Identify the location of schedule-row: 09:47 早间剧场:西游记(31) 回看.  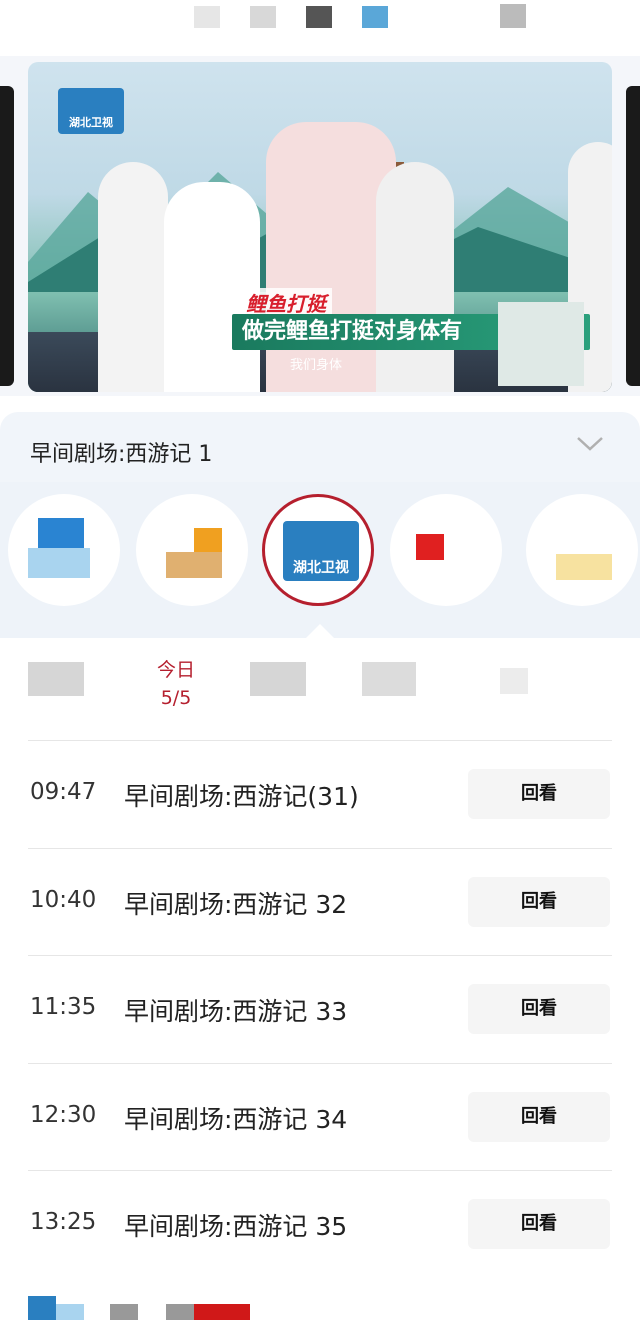
(320, 795).